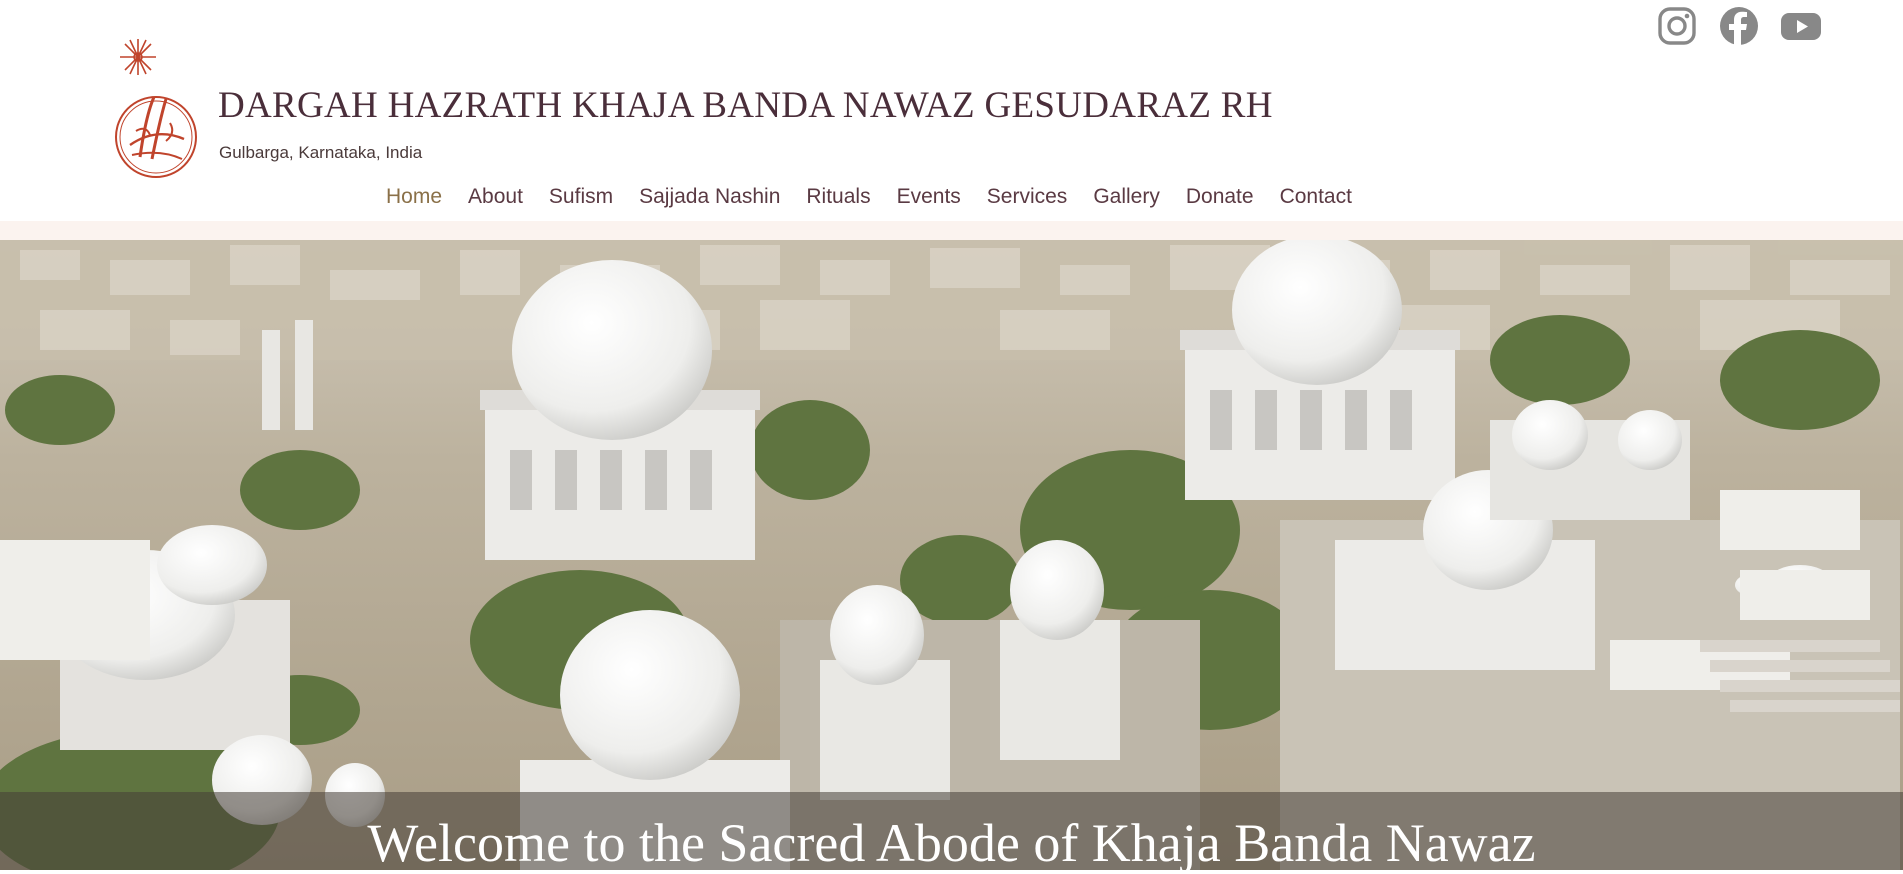 This screenshot has height=874, width=1903. I want to click on dargah-logo, so click(154, 103).